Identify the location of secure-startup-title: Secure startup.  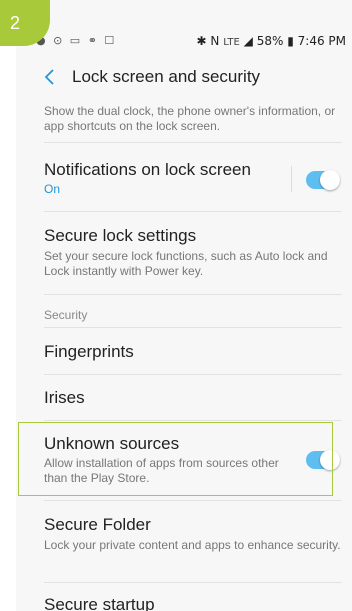
(99, 603).